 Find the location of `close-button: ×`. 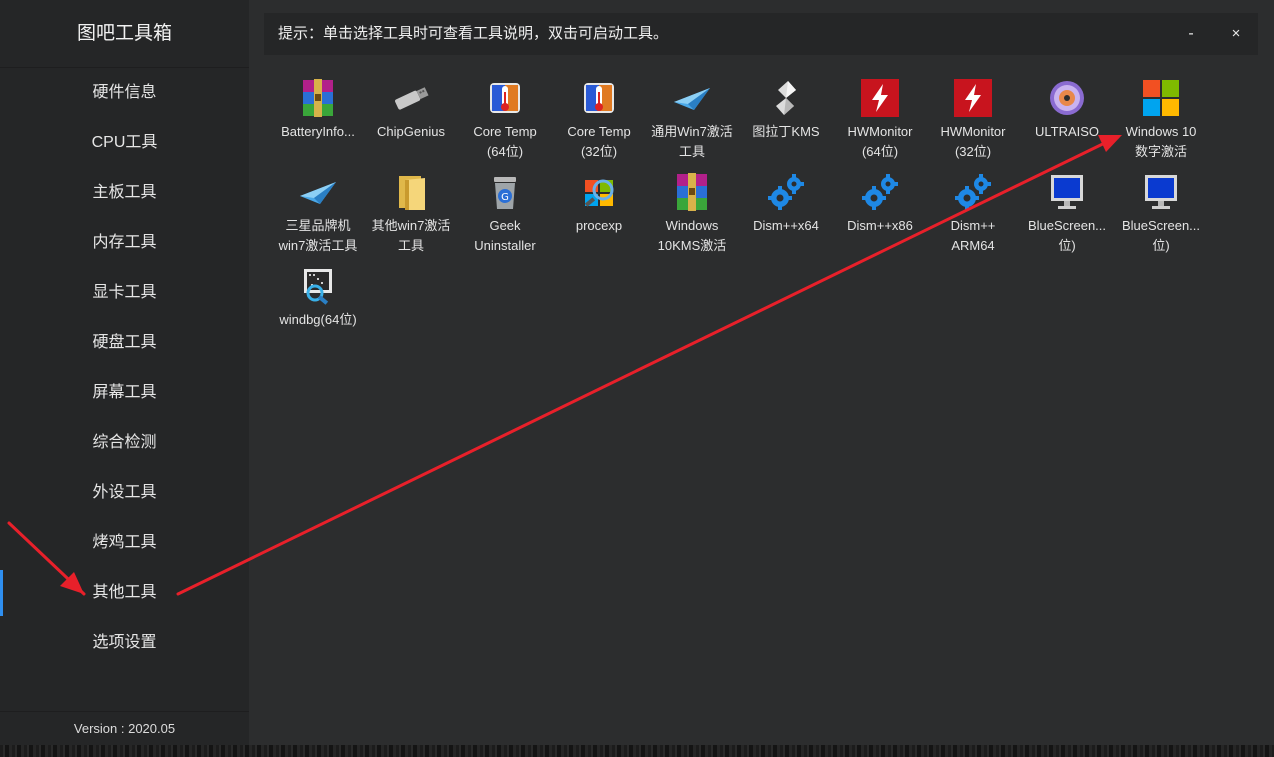

close-button: × is located at coordinates (1236, 34).